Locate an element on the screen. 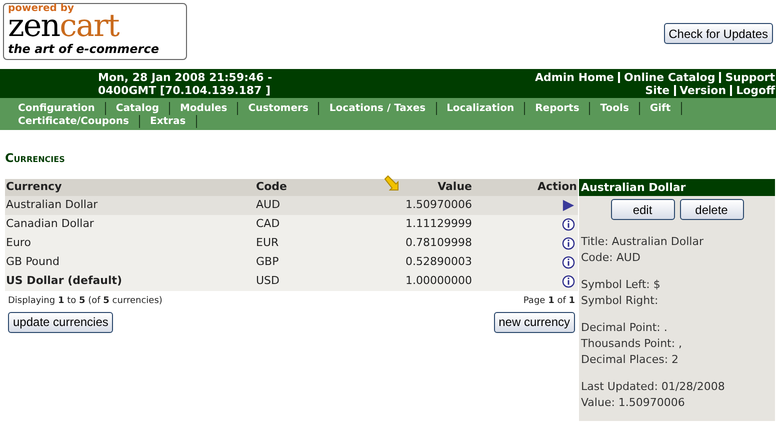  table-row: US Dollar (default) USD 1.00000000 is located at coordinates (291, 281).